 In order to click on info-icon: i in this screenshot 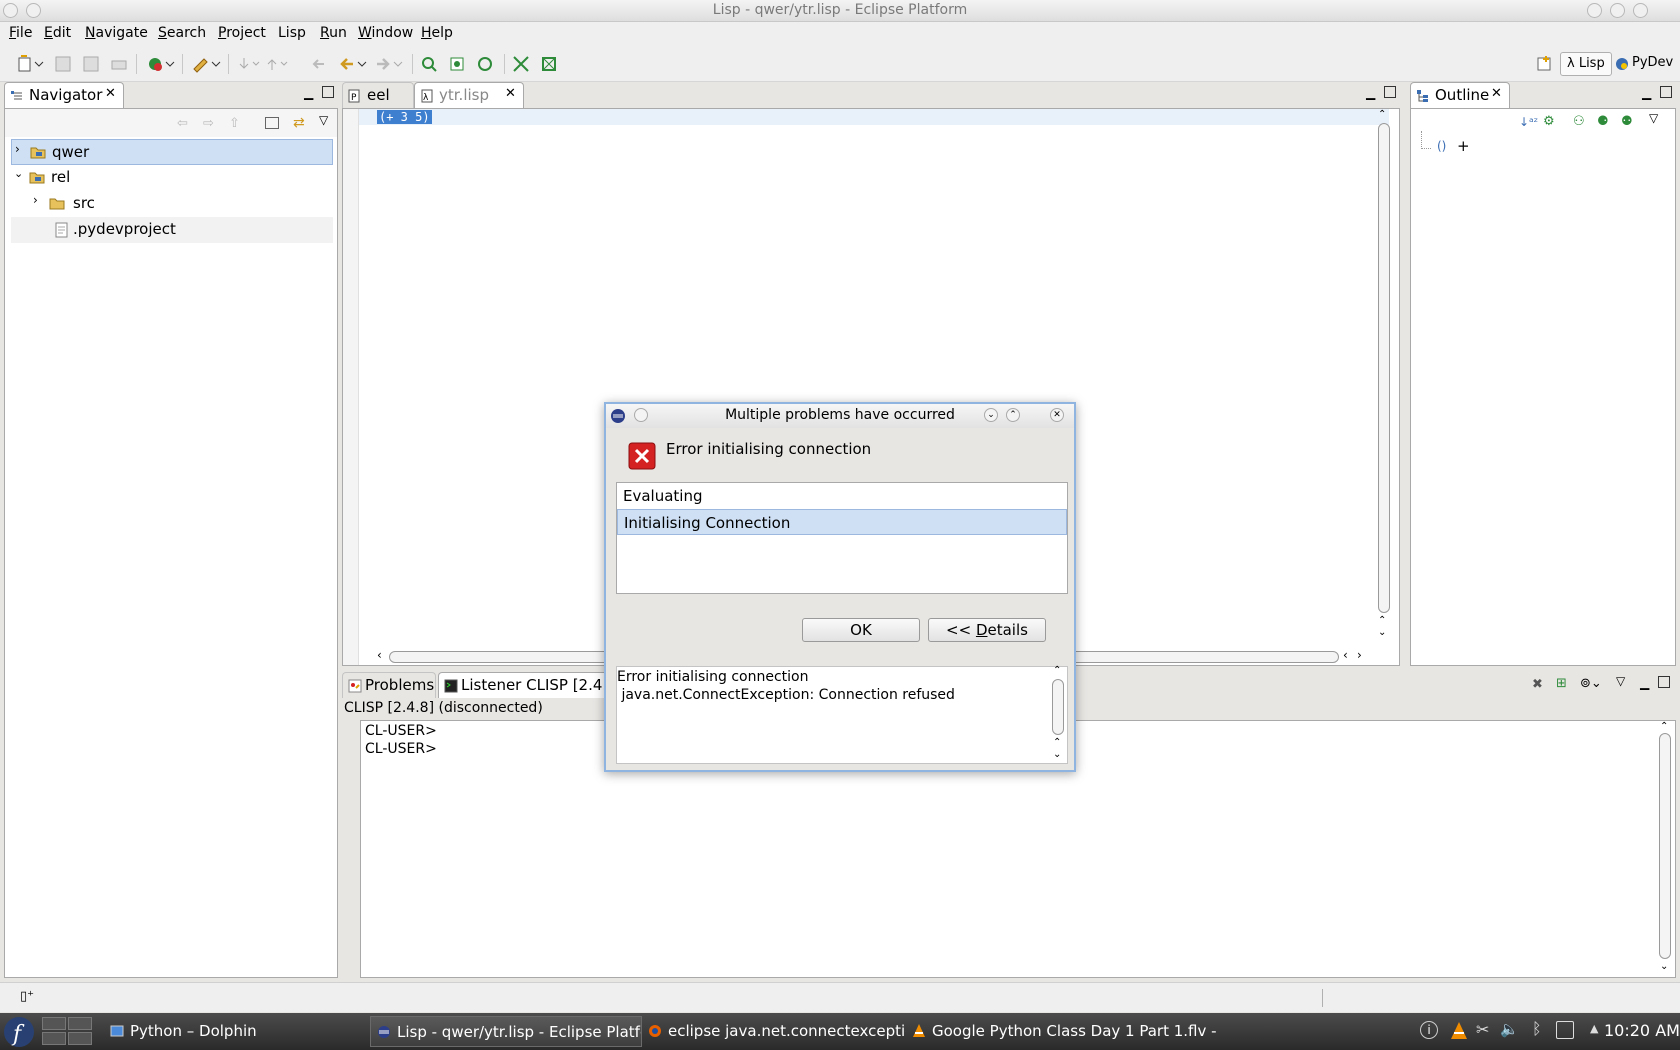, I will do `click(1429, 1030)`.